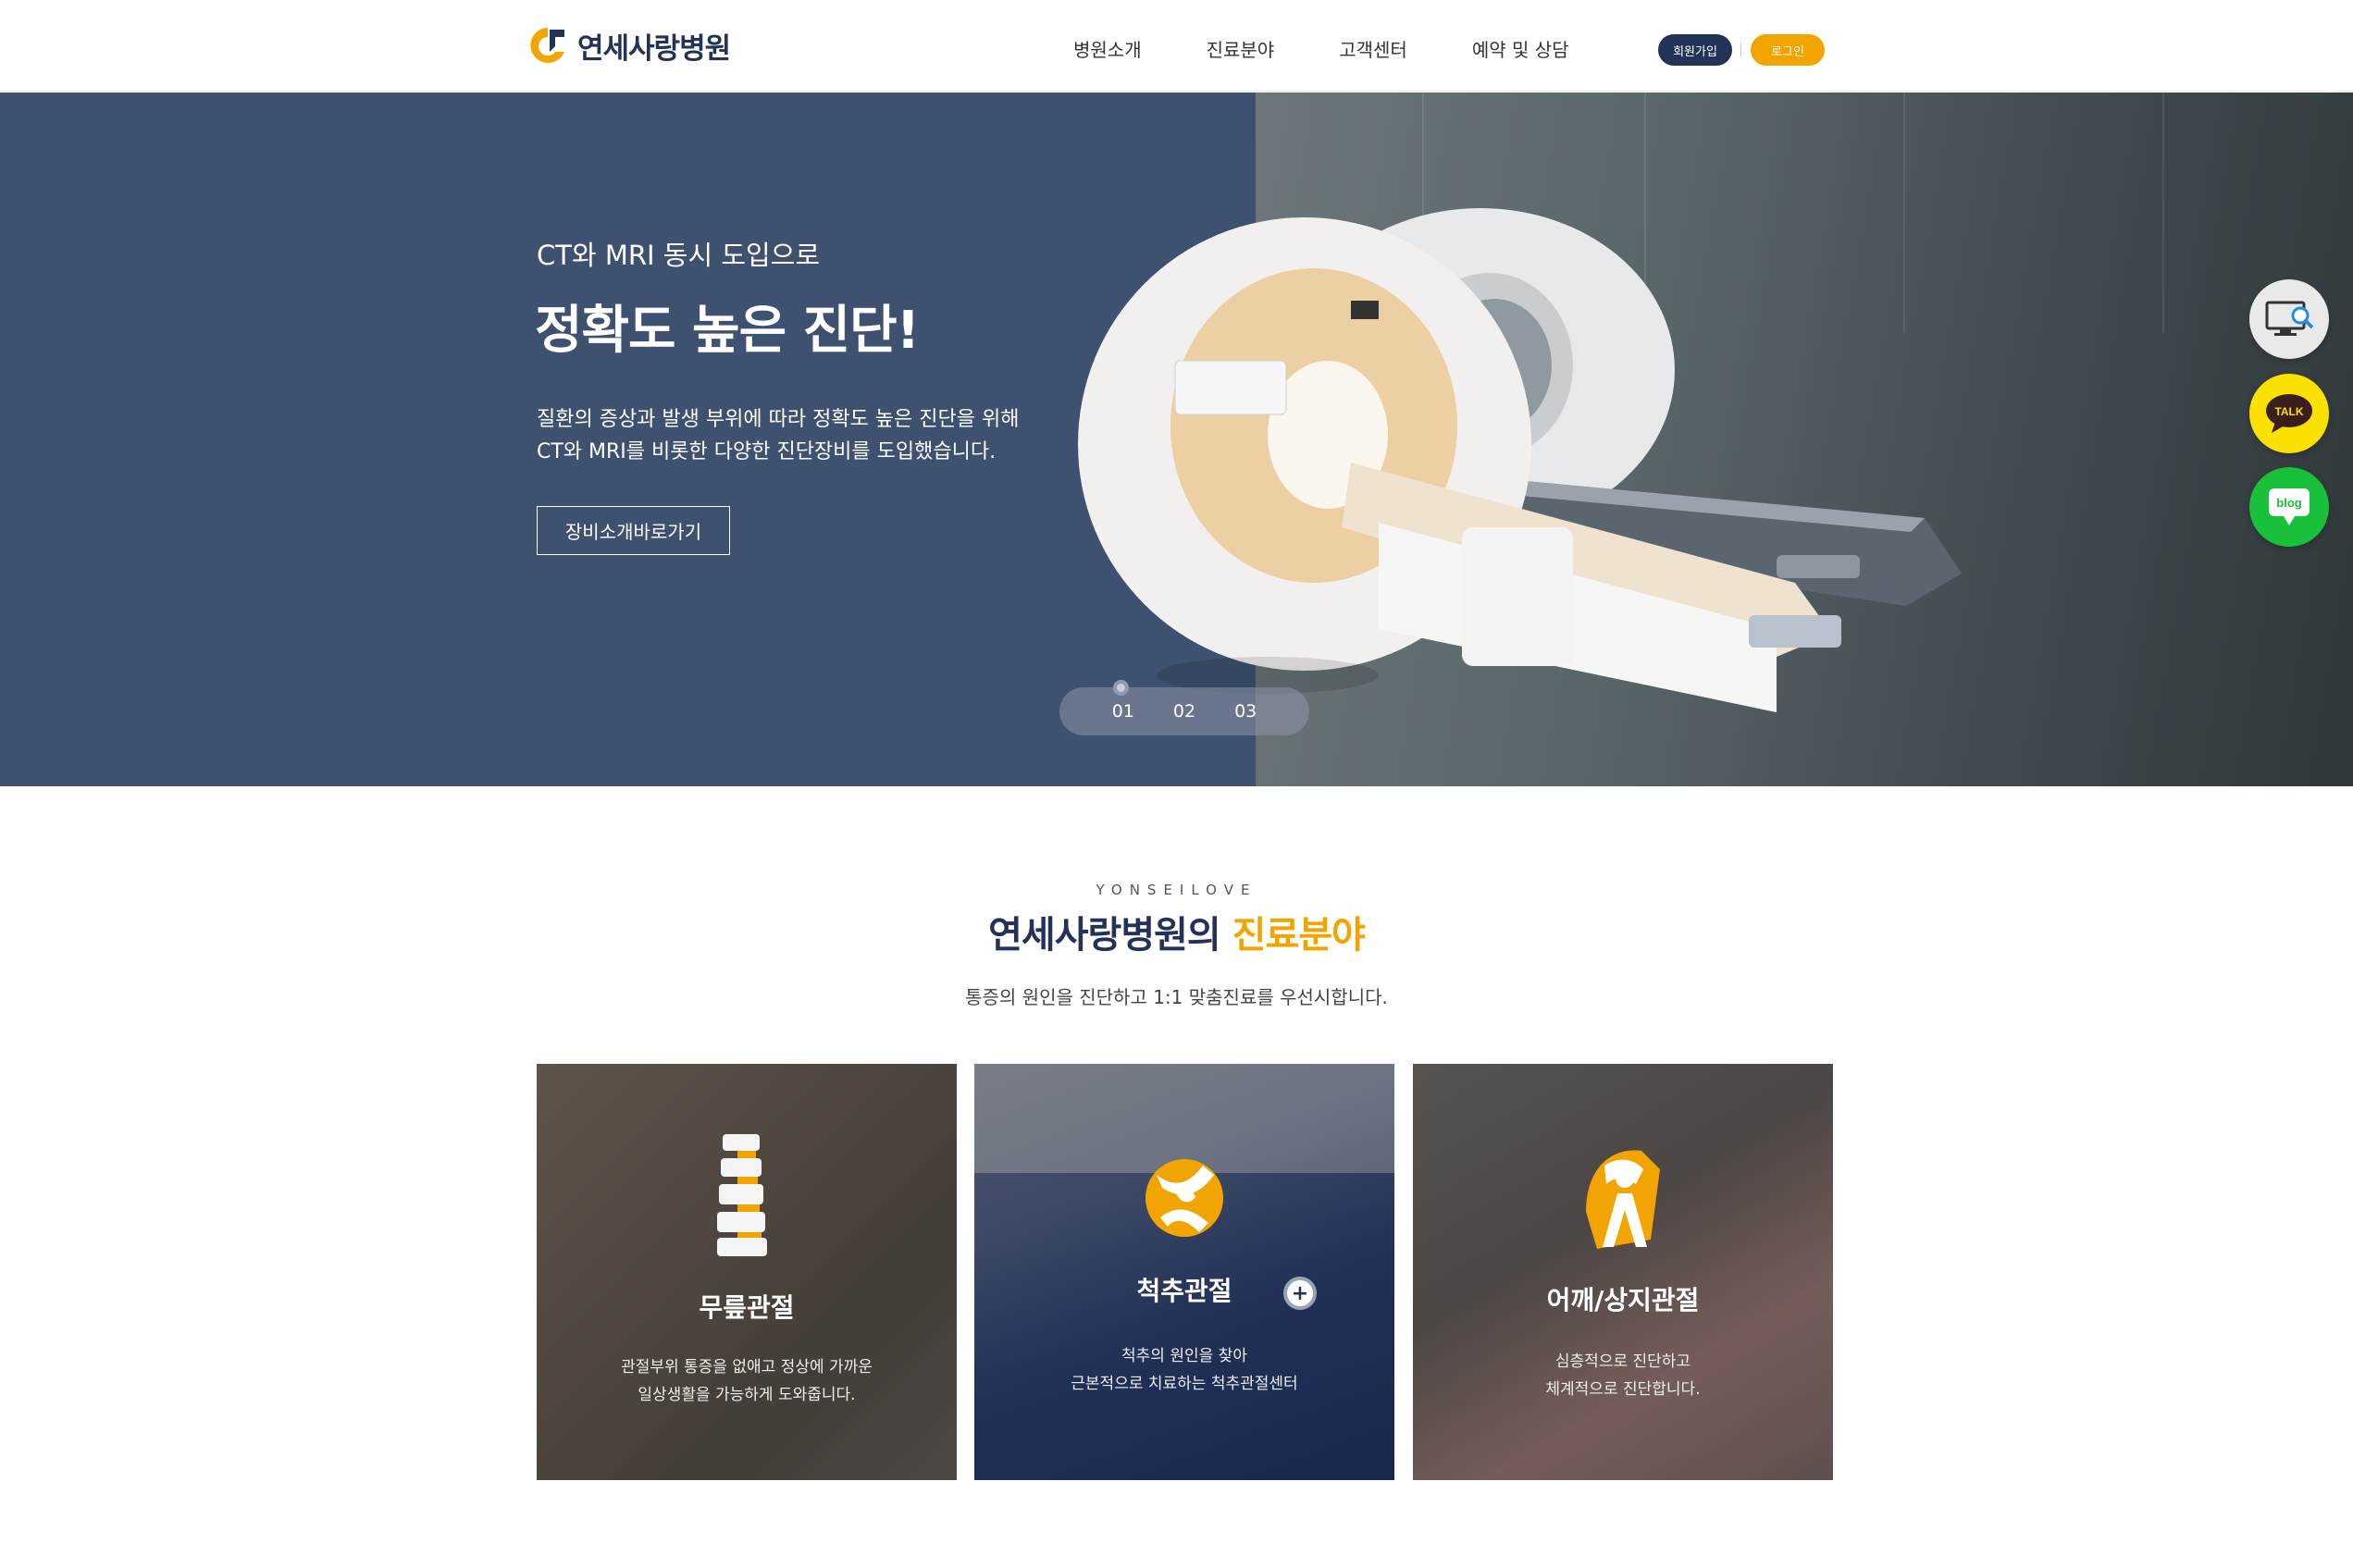 The width and height of the screenshot is (2353, 1568). I want to click on card-desc-line: 심층적으로 진단하고, so click(1622, 1361).